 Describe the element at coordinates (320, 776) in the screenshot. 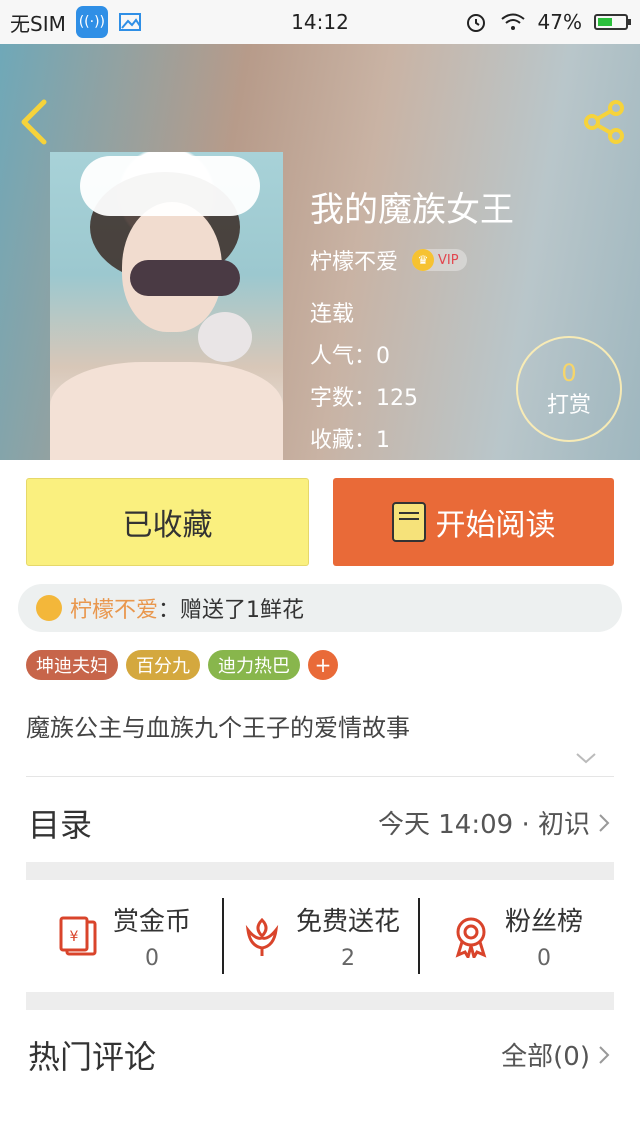

I see `divider` at that location.